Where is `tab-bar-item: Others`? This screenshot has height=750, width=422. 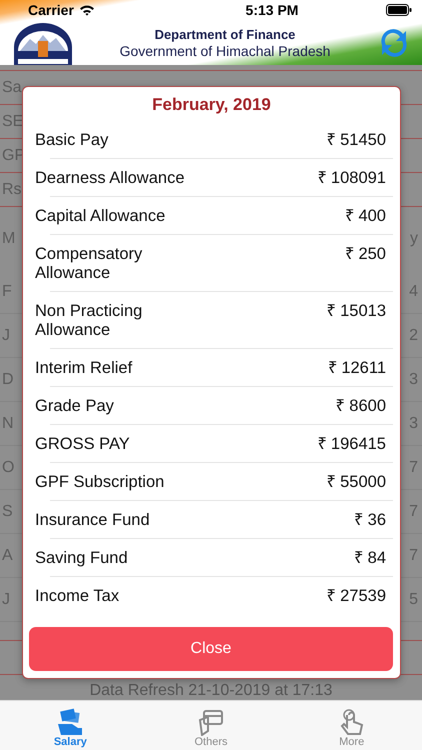 tab-bar-item: Others is located at coordinates (211, 725).